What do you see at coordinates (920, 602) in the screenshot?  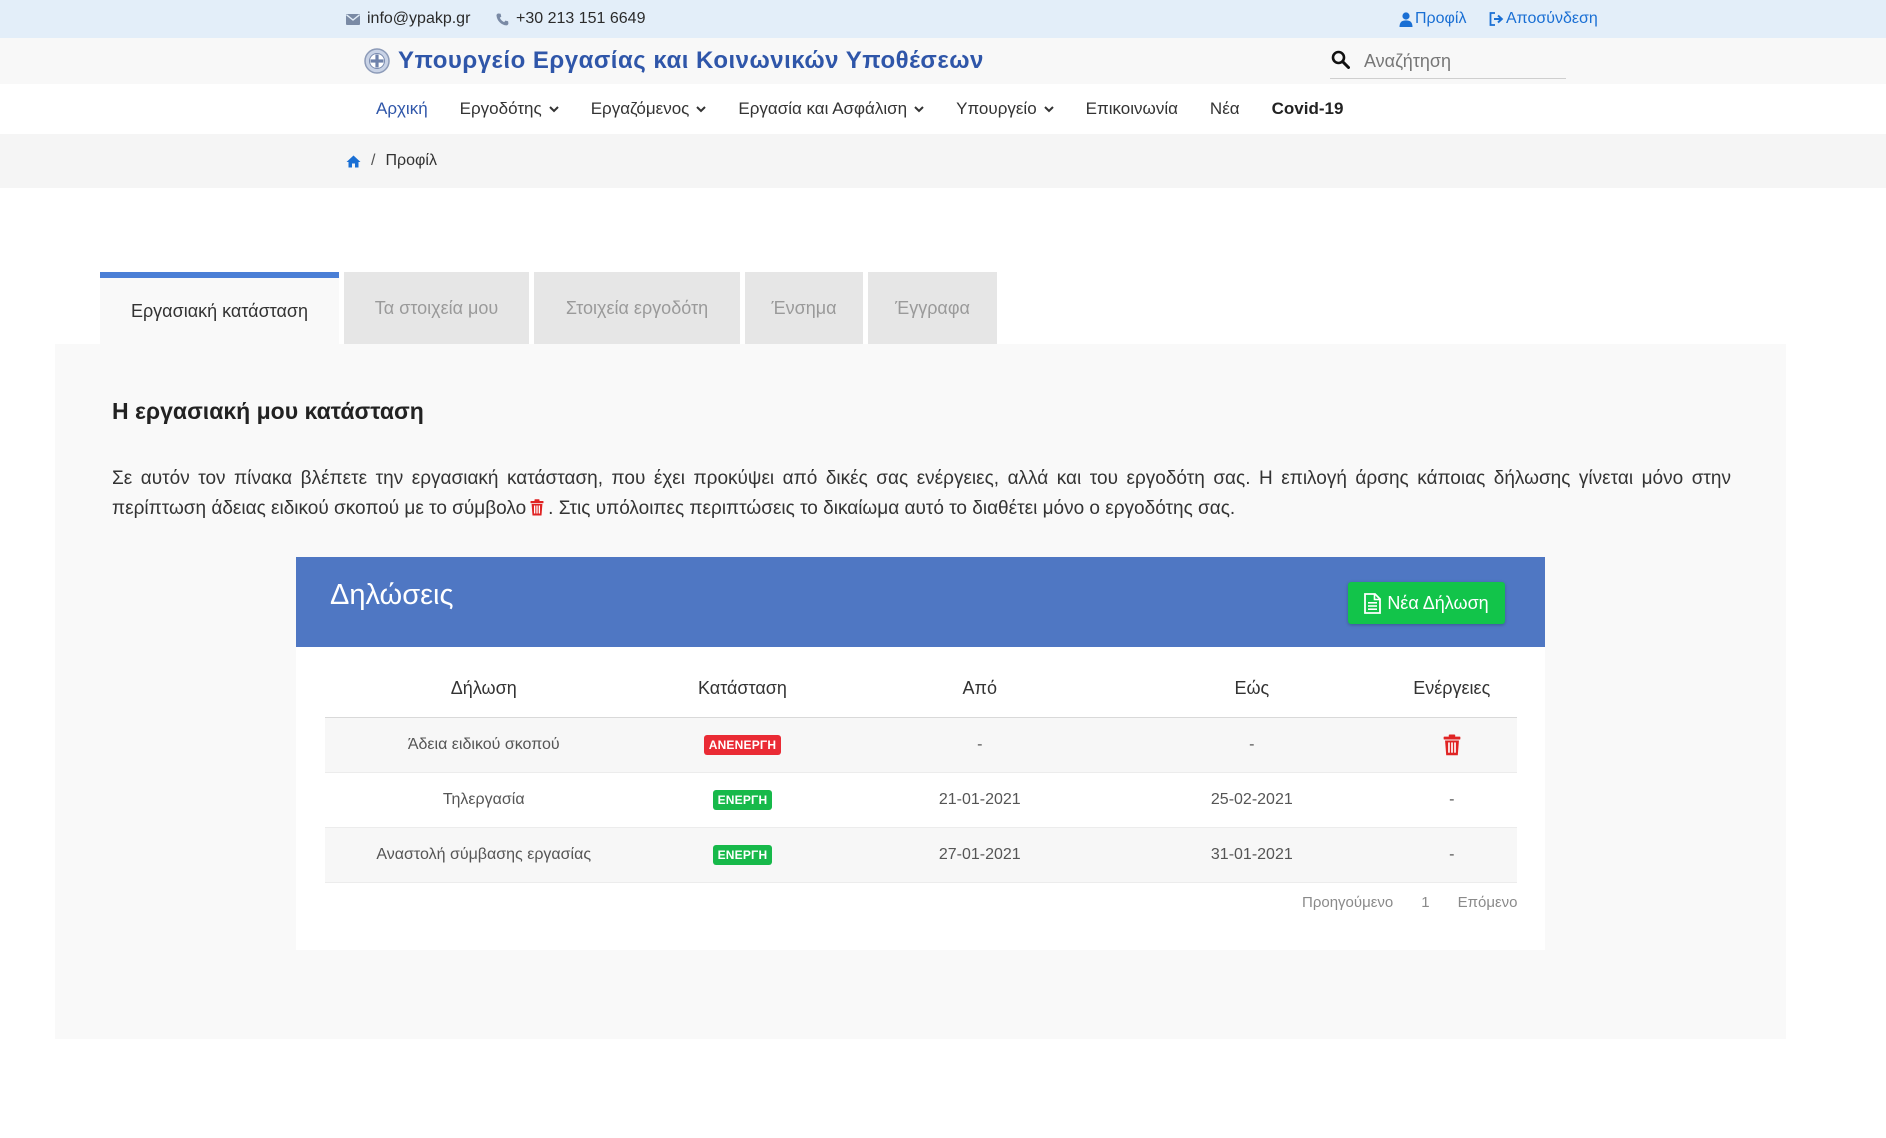 I see `declarations-card-header: Δηλώσεις Νέα Δήλωση` at bounding box center [920, 602].